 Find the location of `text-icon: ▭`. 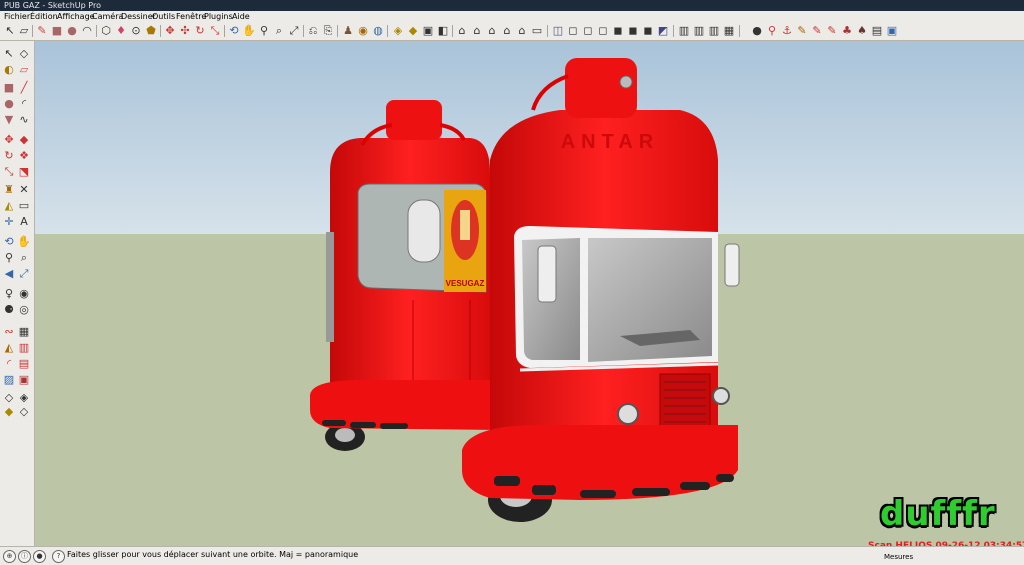

text-icon: ▭ is located at coordinates (24, 206).